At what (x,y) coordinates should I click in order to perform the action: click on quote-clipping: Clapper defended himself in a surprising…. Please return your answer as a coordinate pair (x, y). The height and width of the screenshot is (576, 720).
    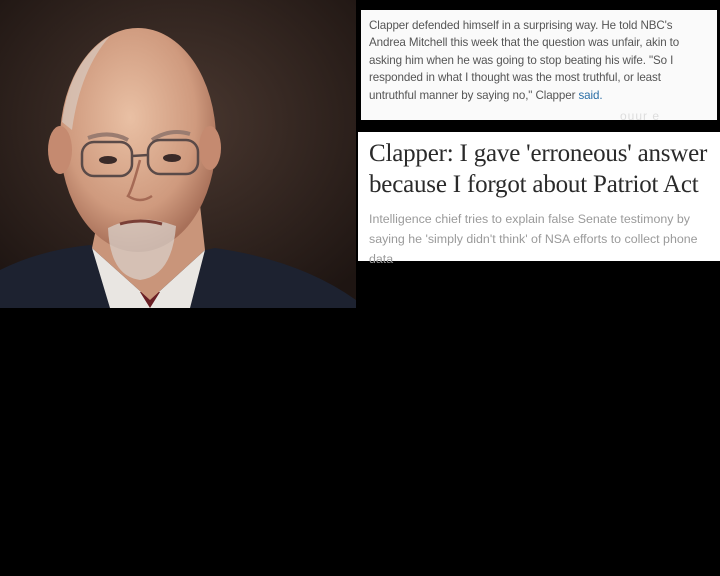
    Looking at the image, I should click on (539, 65).